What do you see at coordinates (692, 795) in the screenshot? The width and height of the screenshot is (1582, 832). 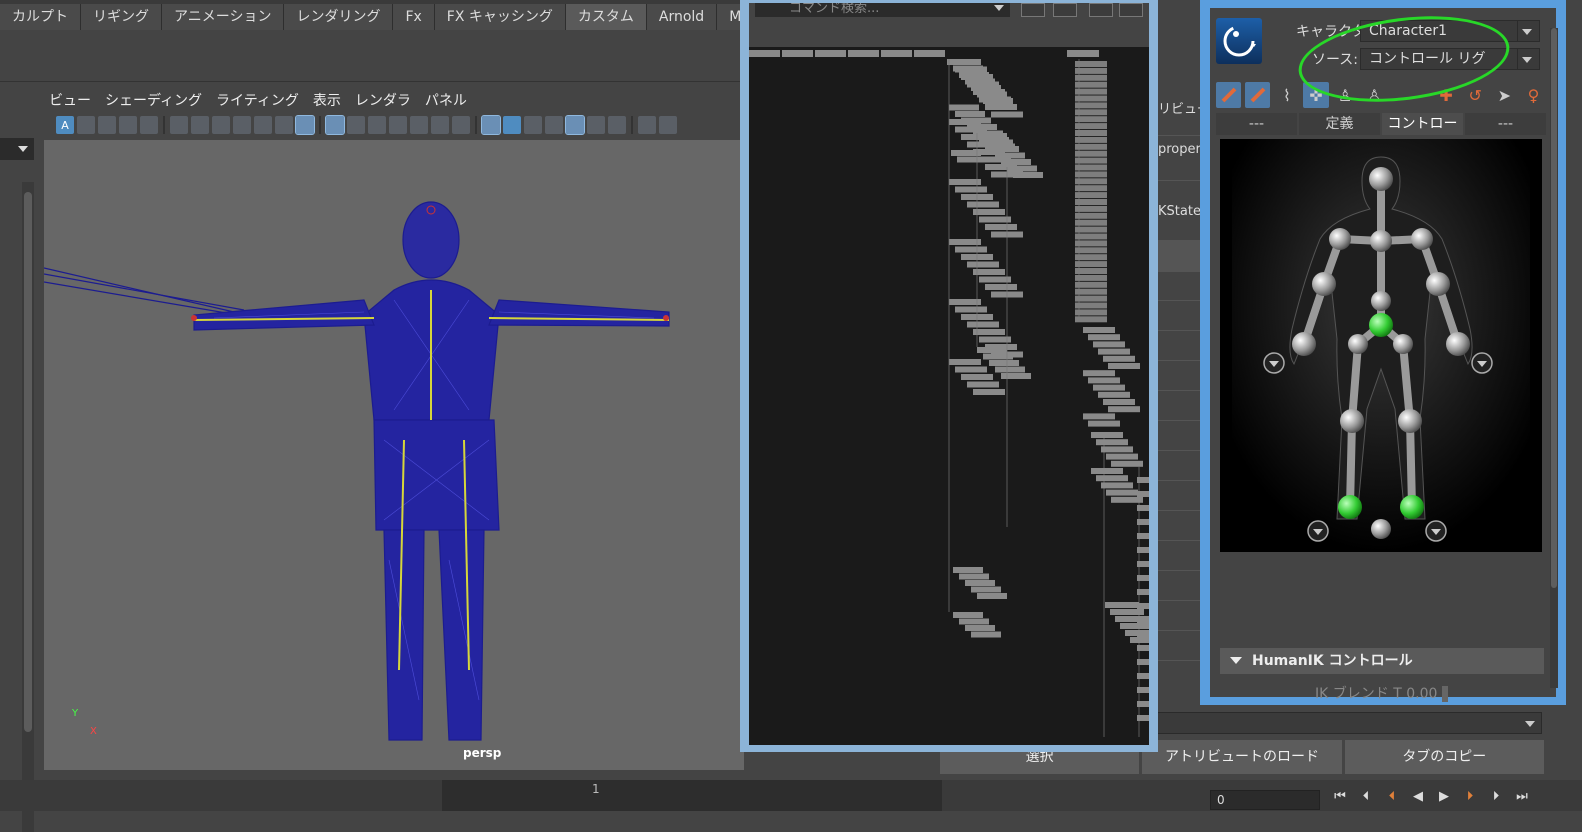 I see `time-slider` at bounding box center [692, 795].